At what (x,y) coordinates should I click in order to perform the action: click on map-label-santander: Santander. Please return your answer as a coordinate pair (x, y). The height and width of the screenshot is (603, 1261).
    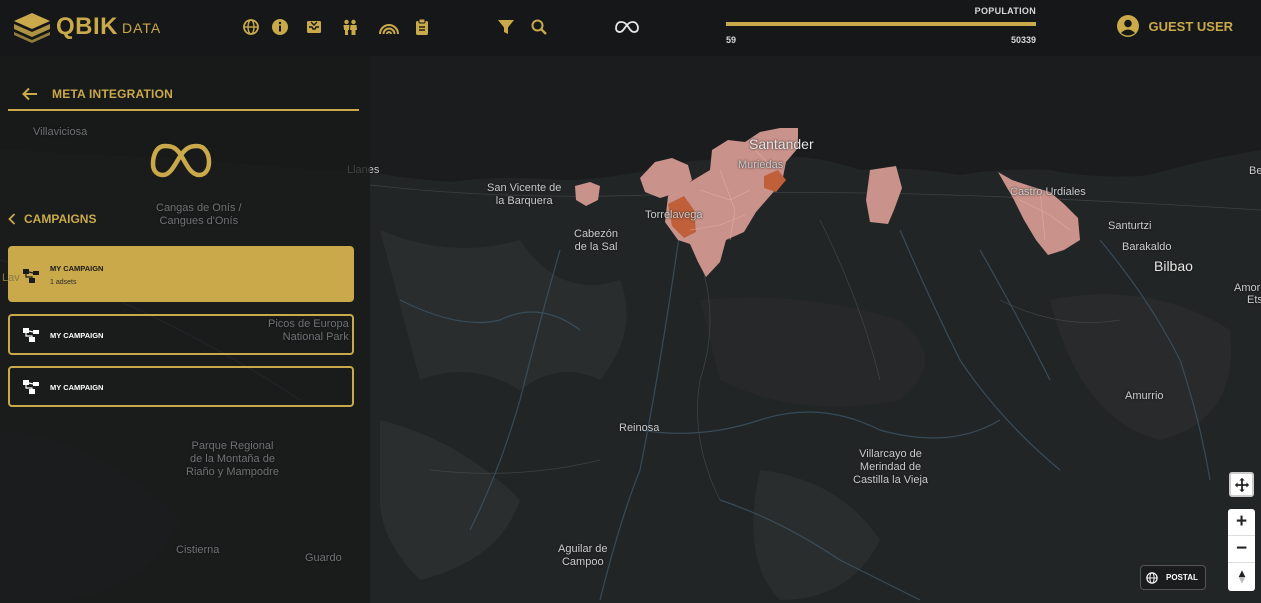
    Looking at the image, I should click on (781, 144).